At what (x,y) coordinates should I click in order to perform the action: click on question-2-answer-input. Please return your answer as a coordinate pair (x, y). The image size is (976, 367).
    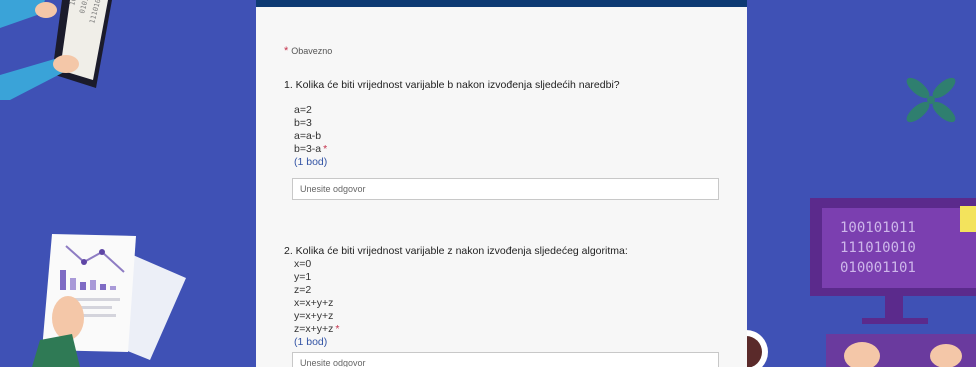
    Looking at the image, I should click on (505, 359).